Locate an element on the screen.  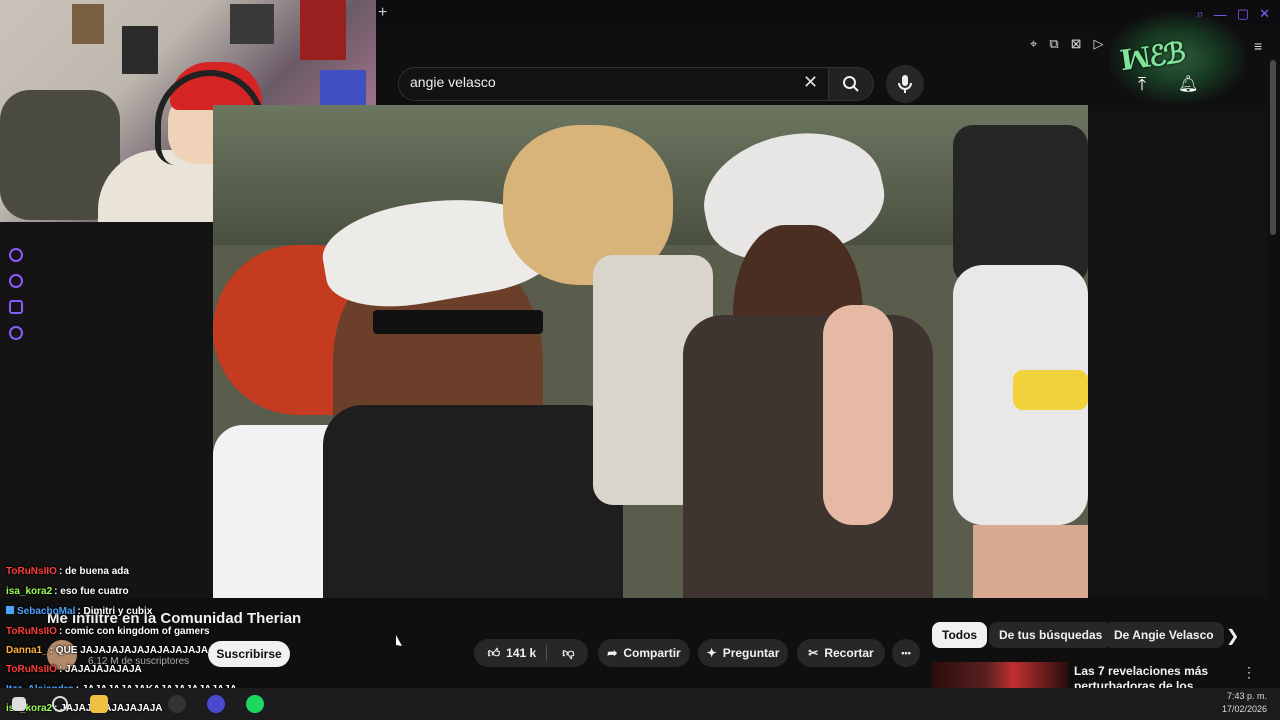
pin-icon: ⌖ is located at coordinates (1033, 44).